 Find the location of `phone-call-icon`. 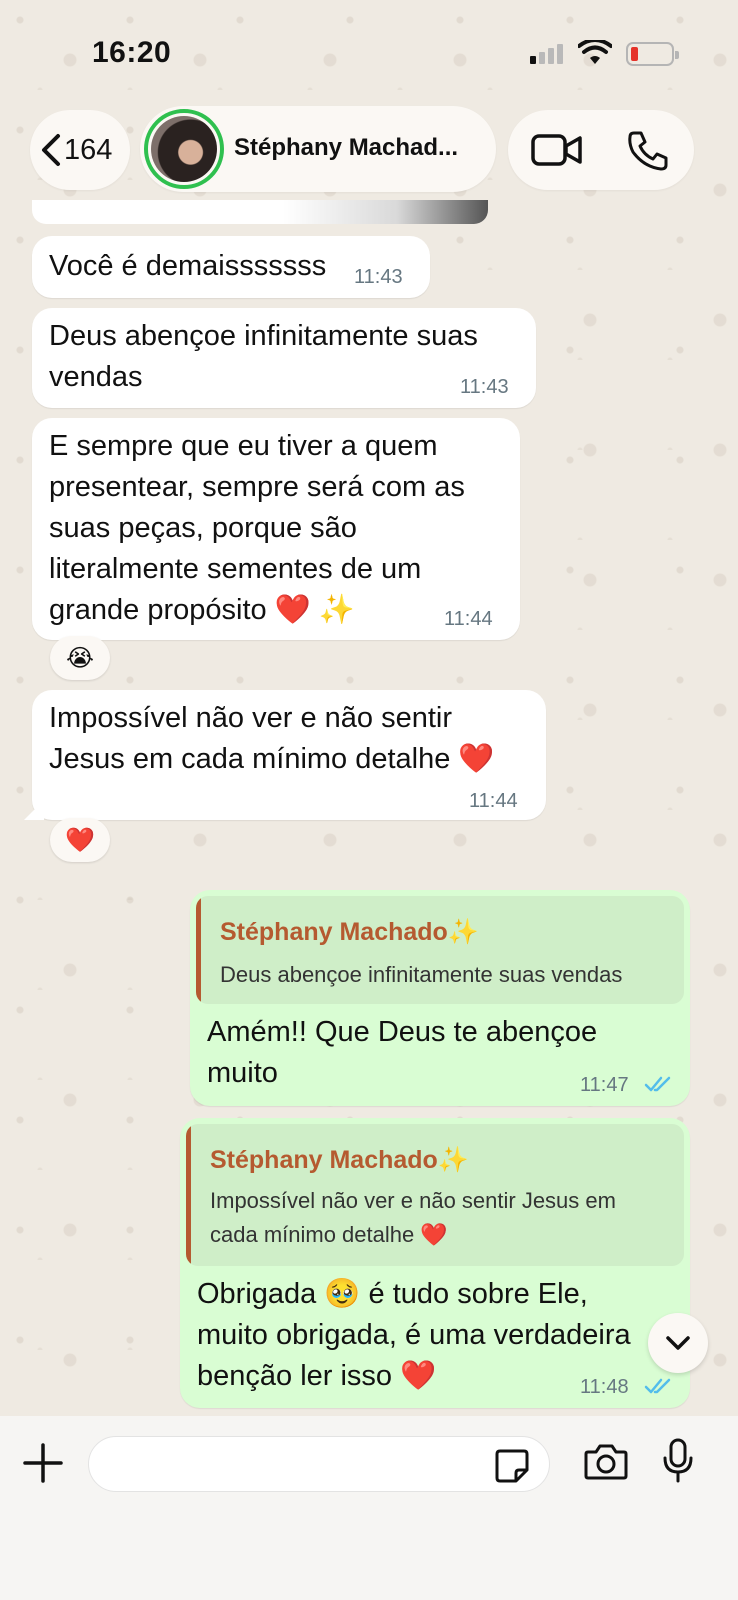

phone-call-icon is located at coordinates (648, 151).